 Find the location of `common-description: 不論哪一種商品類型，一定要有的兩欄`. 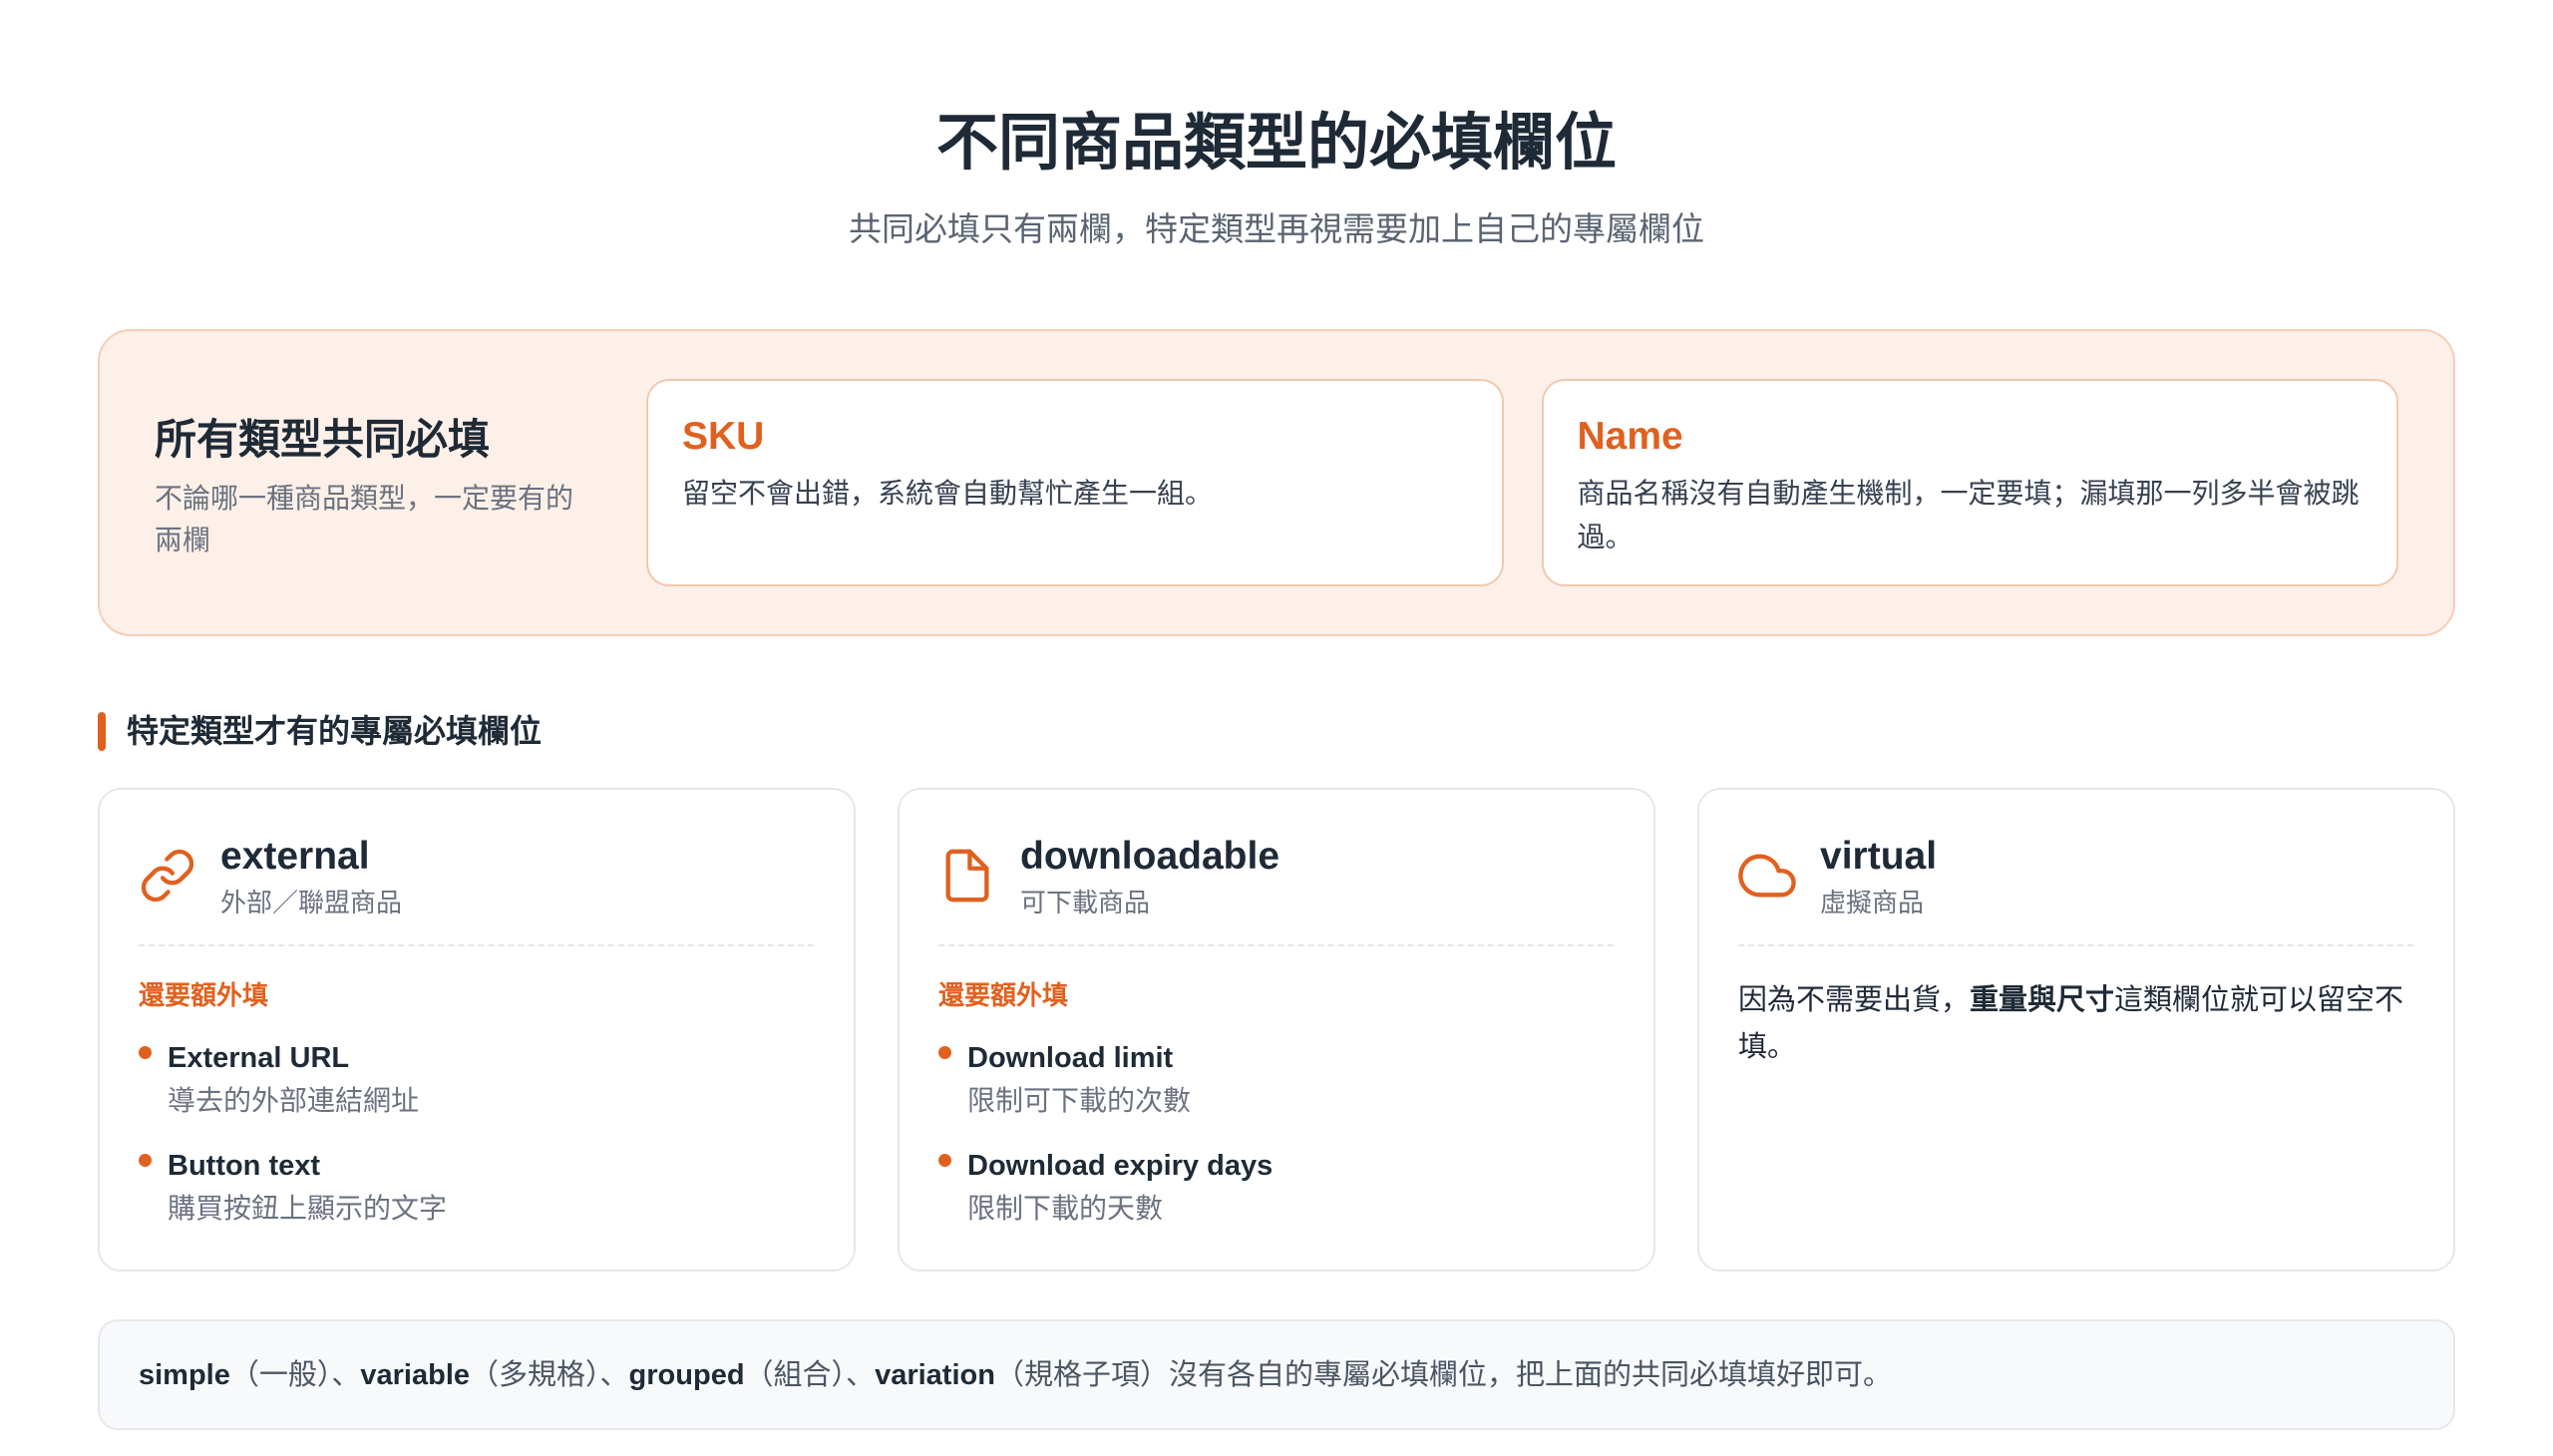

common-description: 不論哪一種商品類型，一定要有的兩欄 is located at coordinates (365, 519).